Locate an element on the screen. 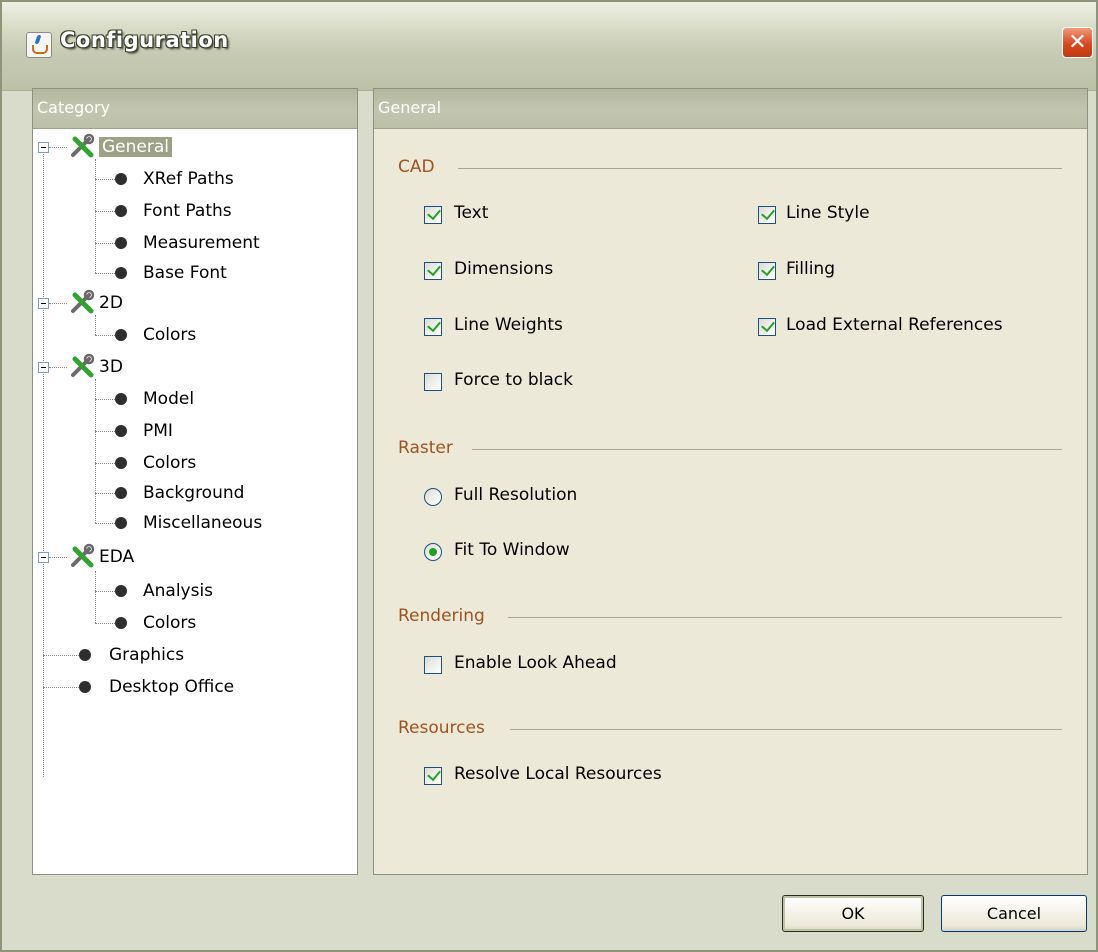 Image resolution: width=1098 pixels, height=952 pixels. checkbox-enable-look-ahead-label: Enable Look Ahead is located at coordinates (535, 663).